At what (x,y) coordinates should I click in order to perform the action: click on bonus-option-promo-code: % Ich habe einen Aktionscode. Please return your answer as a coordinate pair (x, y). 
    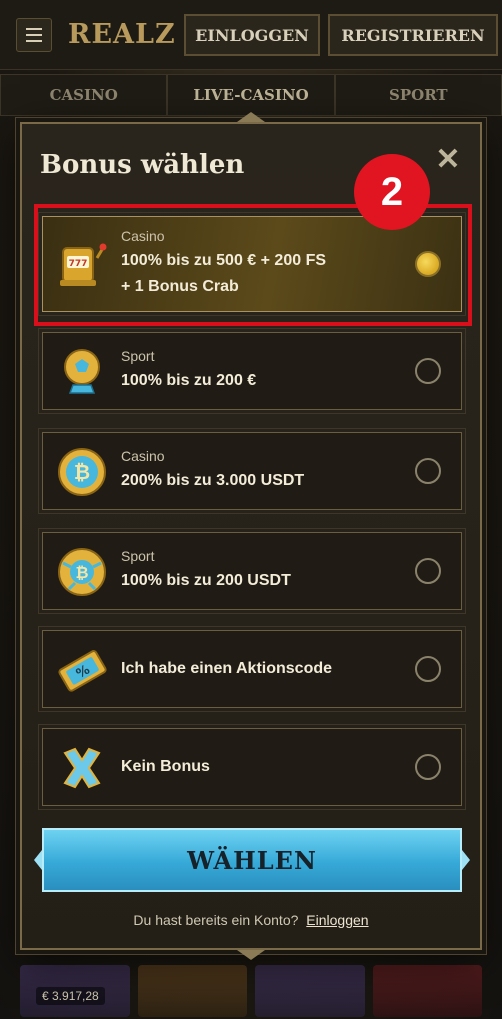
    Looking at the image, I should click on (252, 669).